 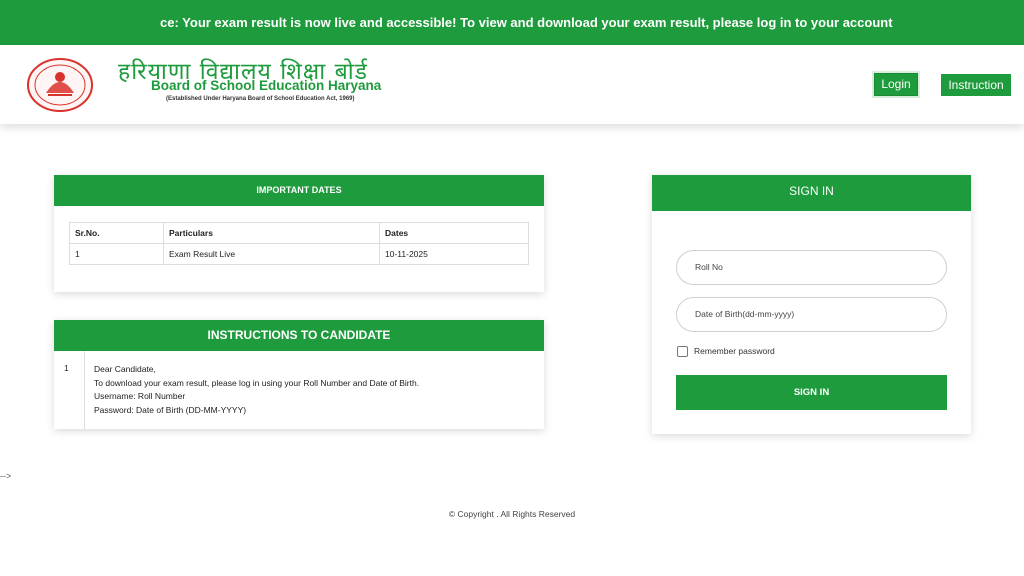 What do you see at coordinates (271, 233) in the screenshot?
I see `column-header-particulars: Particulars` at bounding box center [271, 233].